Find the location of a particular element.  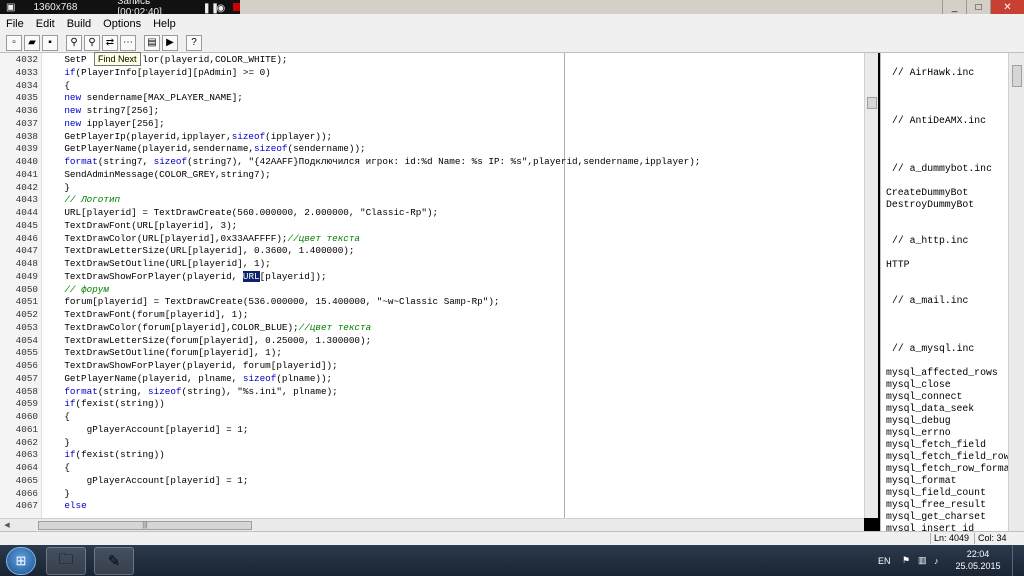

function-item: mysql_debug is located at coordinates (918, 420).